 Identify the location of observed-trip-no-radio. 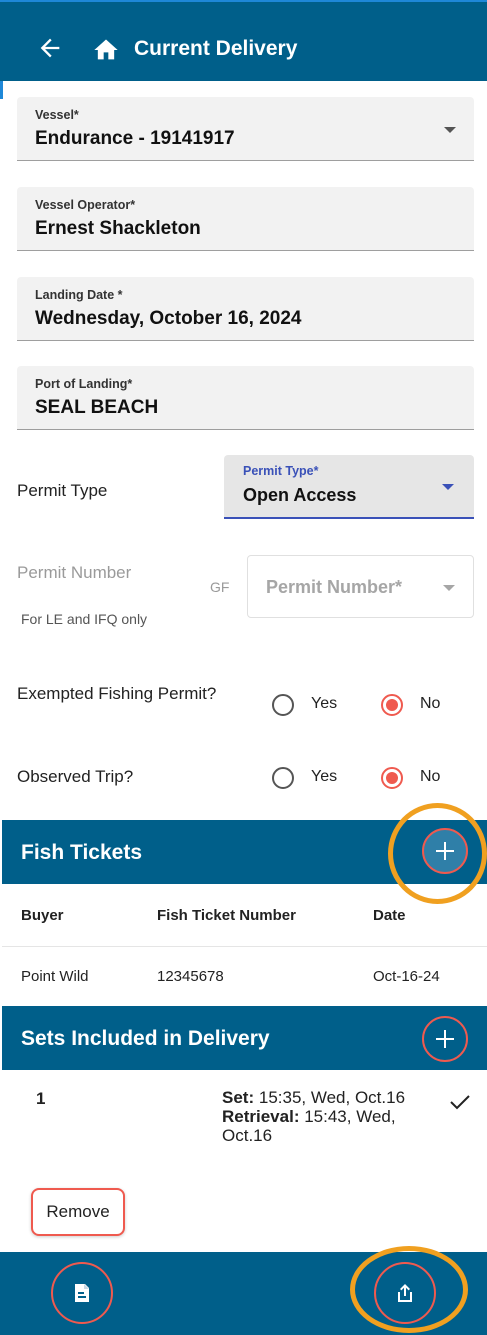
(392, 778).